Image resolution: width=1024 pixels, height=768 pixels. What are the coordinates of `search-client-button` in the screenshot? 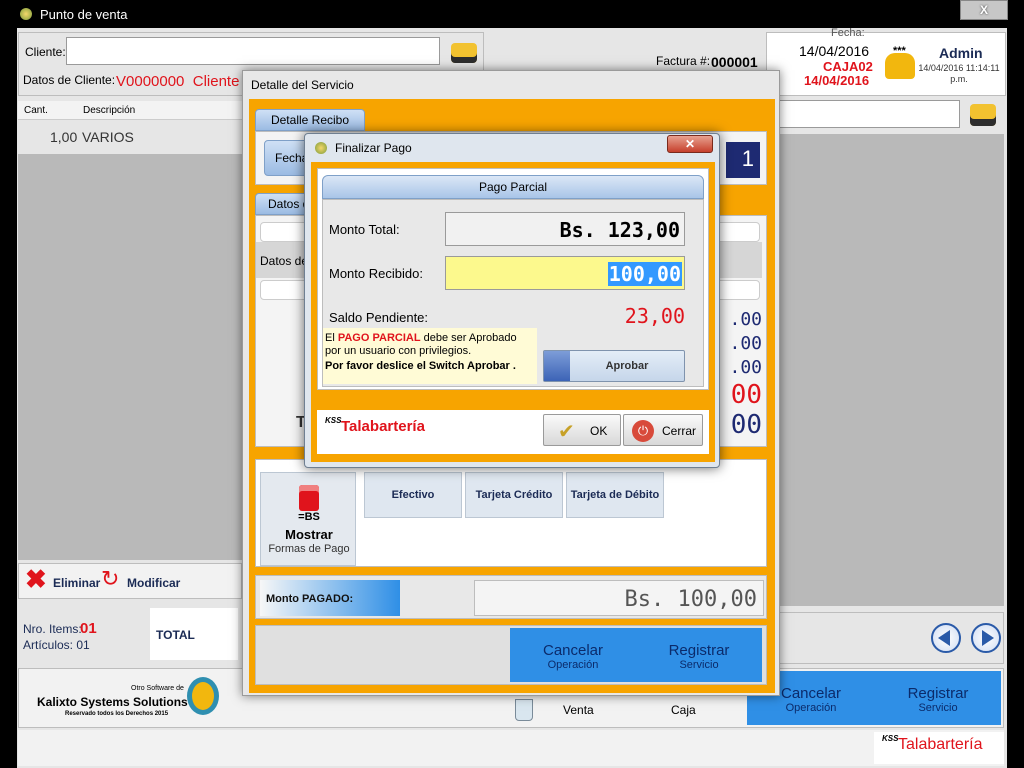 It's located at (464, 52).